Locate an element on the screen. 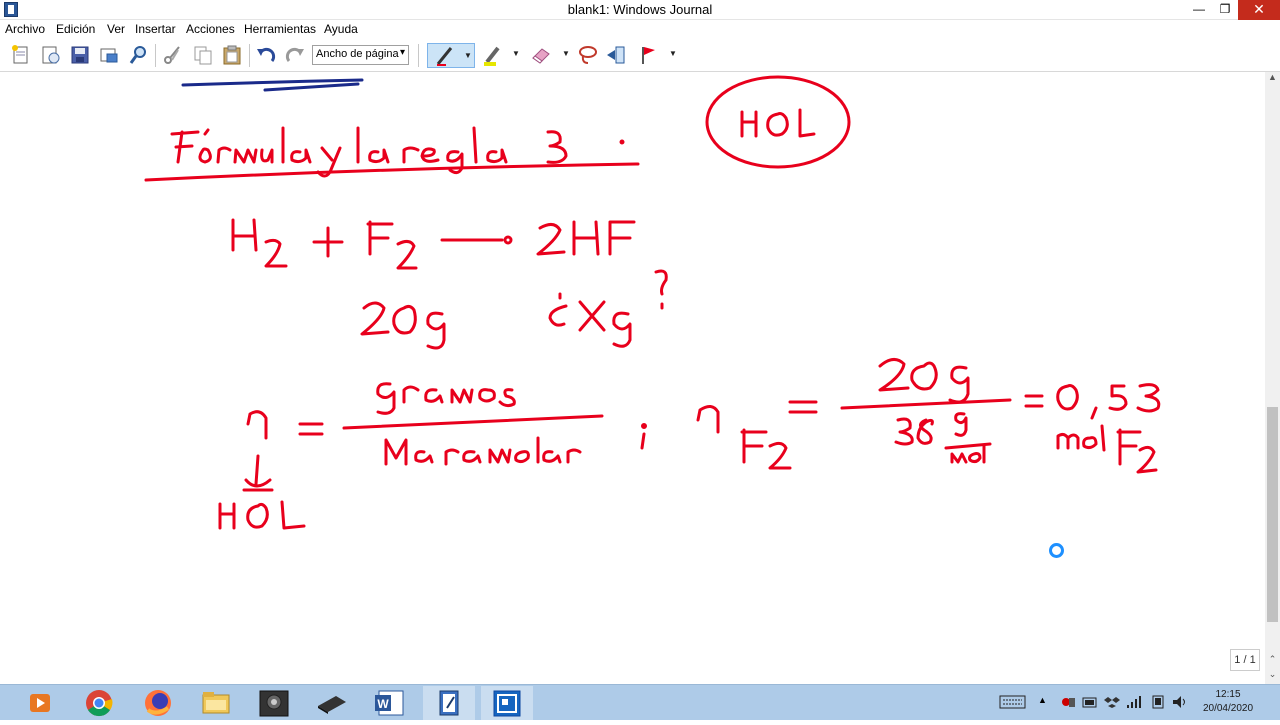 This screenshot has width=1280, height=725. highlighter-icon is located at coordinates (493, 55).